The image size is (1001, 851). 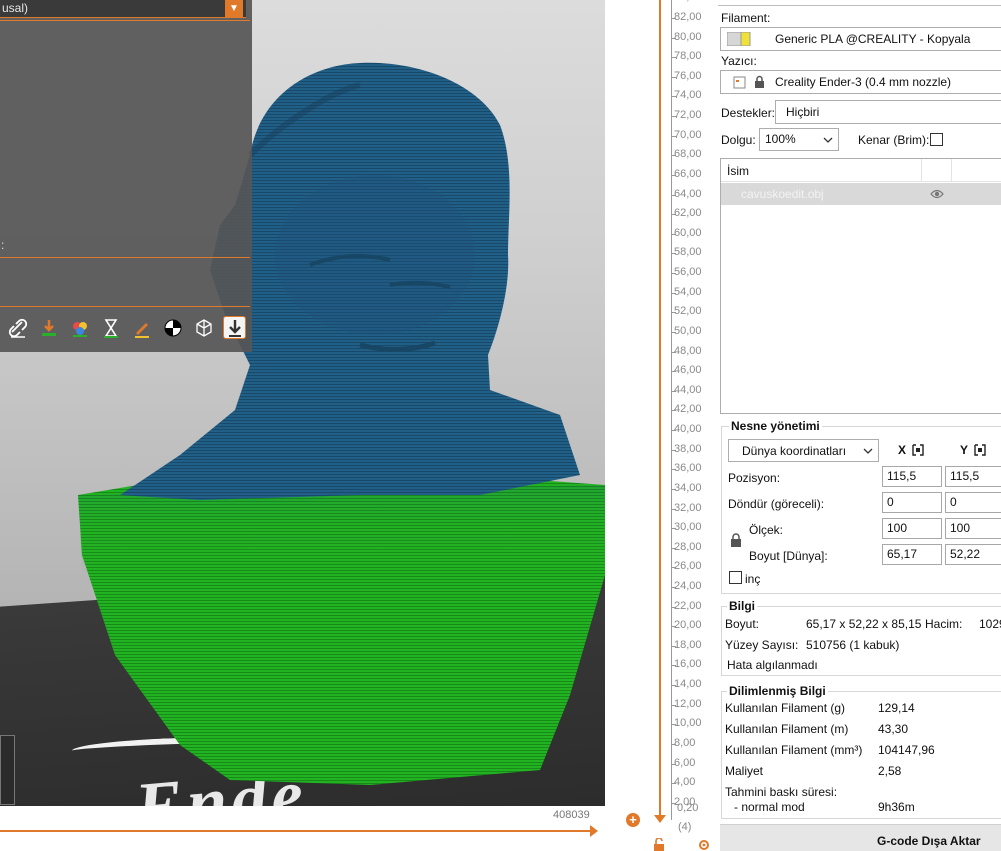 I want to click on rotate-x-input: 0, so click(x=912, y=502).